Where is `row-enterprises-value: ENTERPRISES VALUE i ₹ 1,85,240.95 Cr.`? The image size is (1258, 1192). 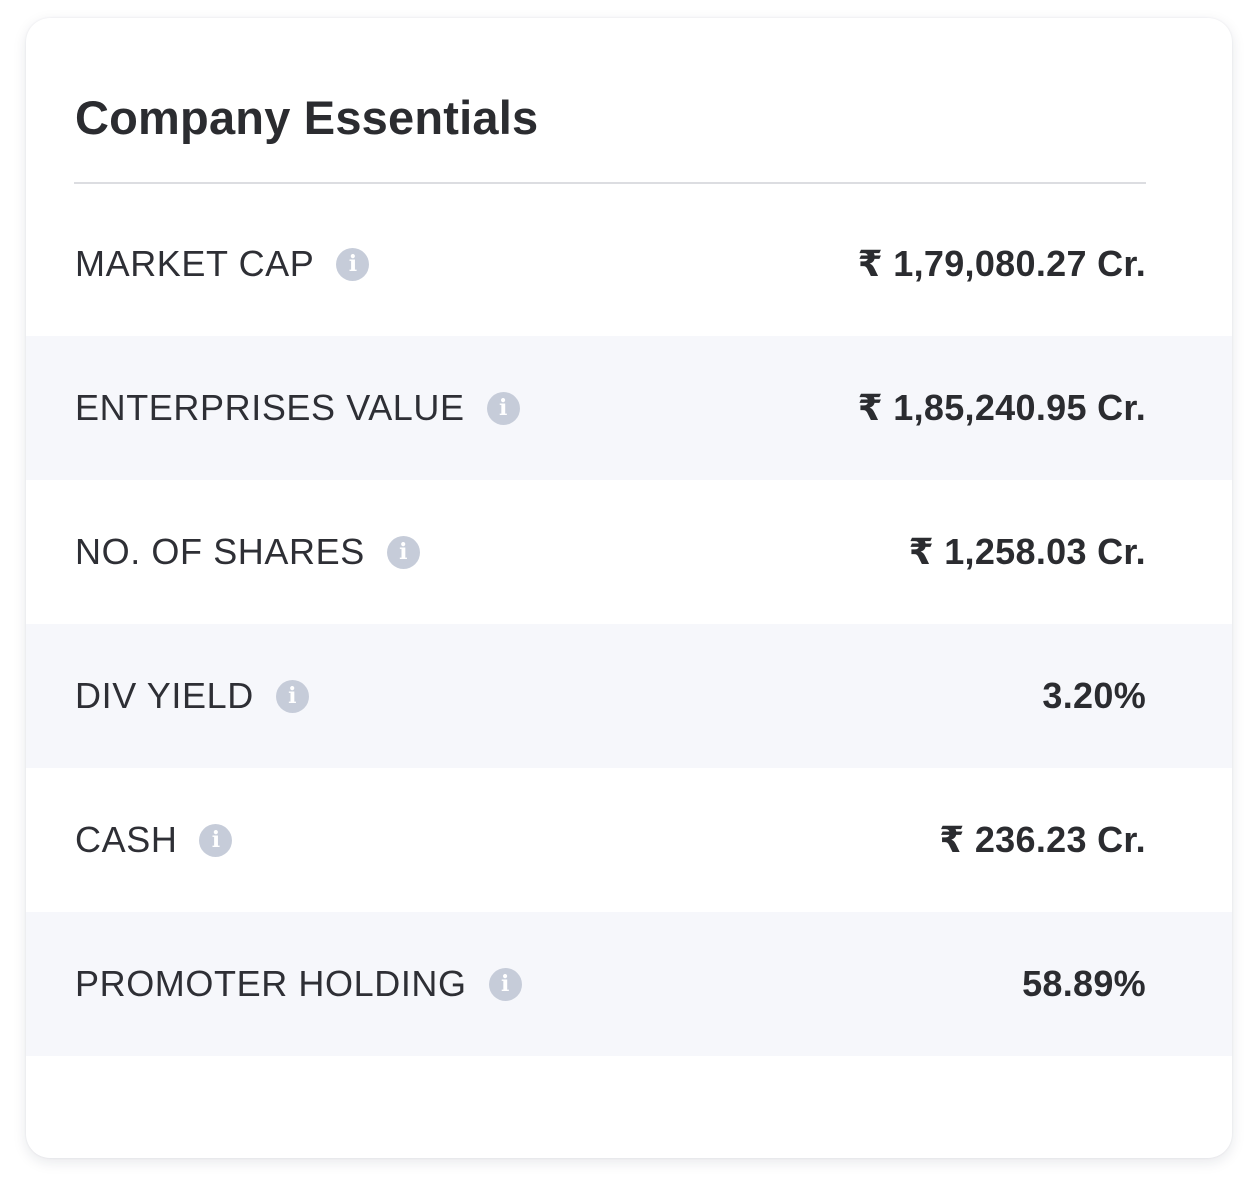
row-enterprises-value: ENTERPRISES VALUE i ₹ 1,85,240.95 Cr. is located at coordinates (629, 408).